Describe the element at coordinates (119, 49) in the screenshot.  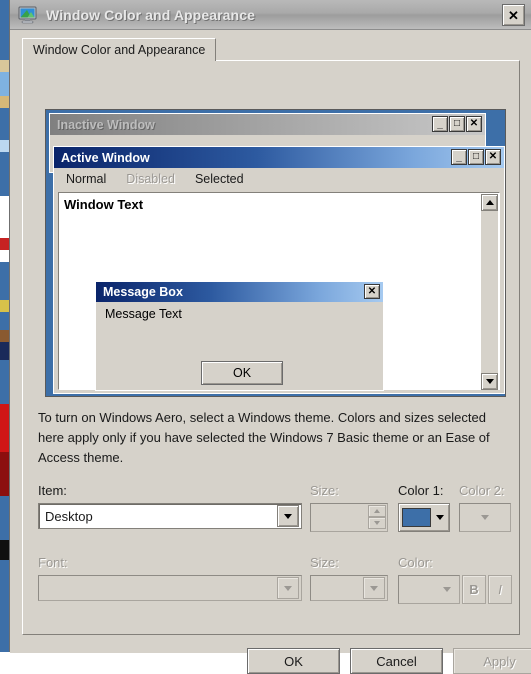
I see `tab-window-color-and-appearance: Window Color and Appearance` at that location.